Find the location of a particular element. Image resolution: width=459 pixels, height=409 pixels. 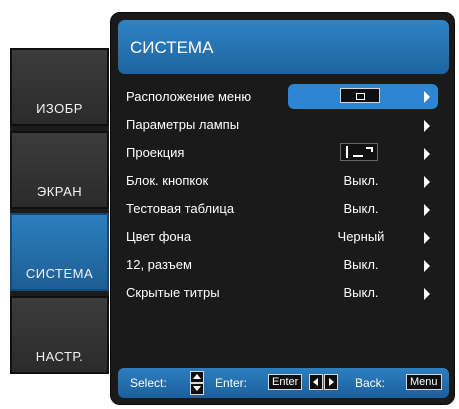

tab-settings: НАСТР. is located at coordinates (59, 335).